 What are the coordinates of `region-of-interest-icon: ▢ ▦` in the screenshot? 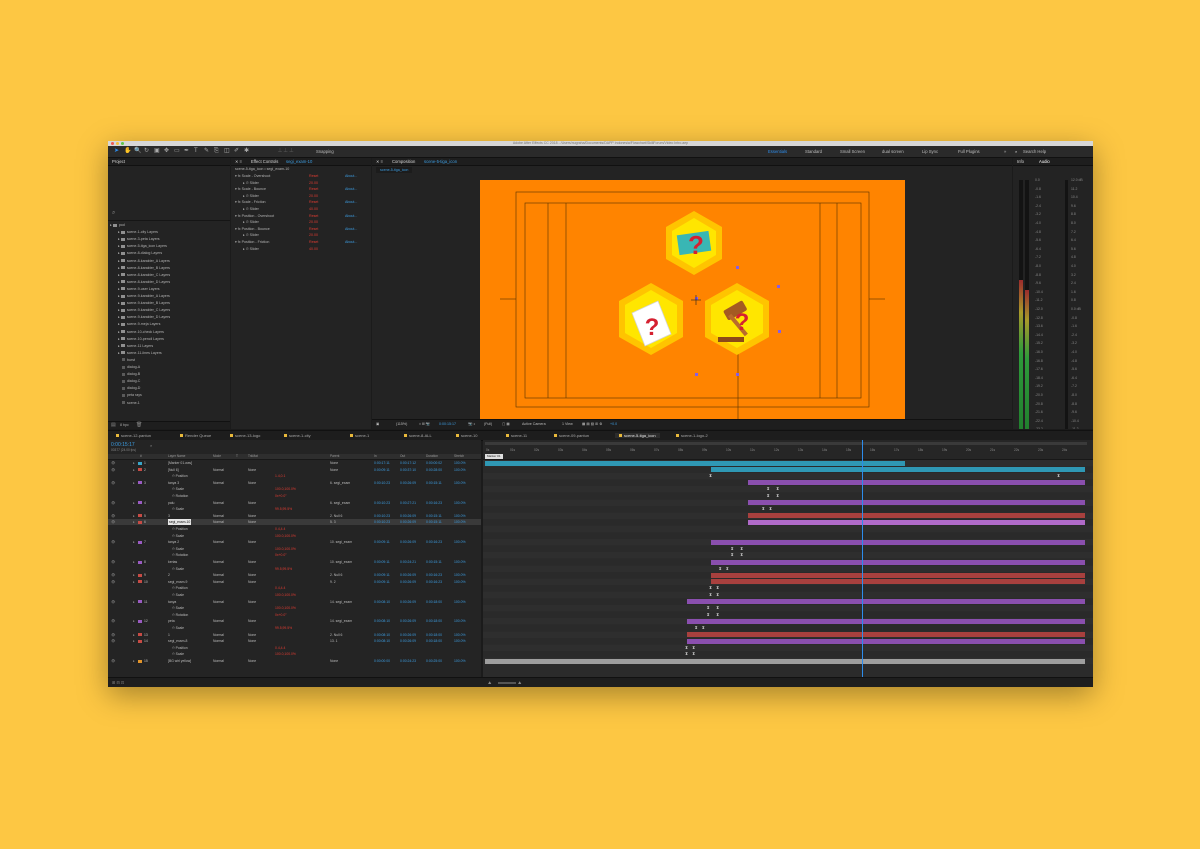 It's located at (506, 424).